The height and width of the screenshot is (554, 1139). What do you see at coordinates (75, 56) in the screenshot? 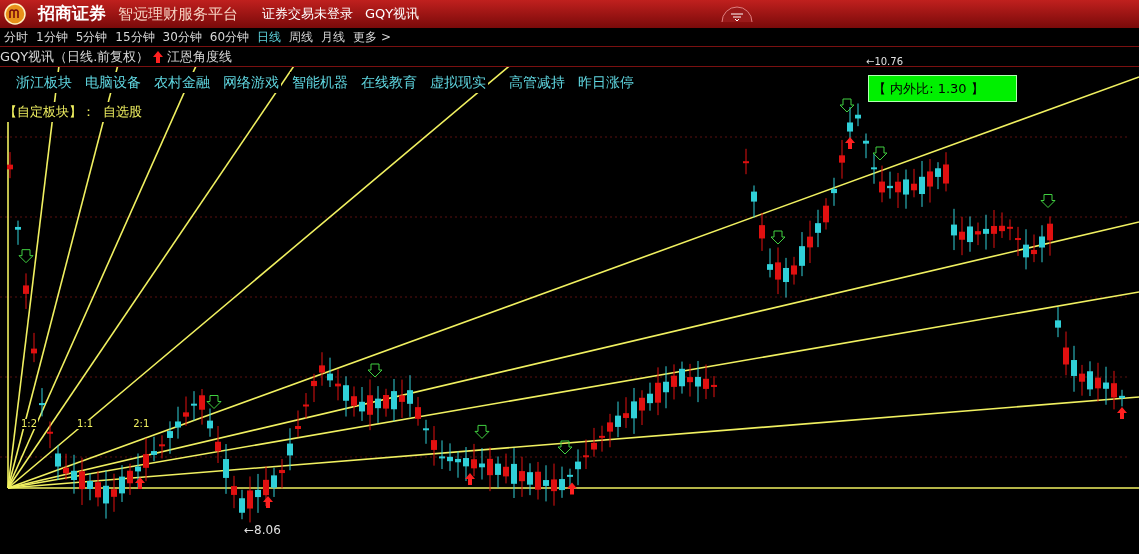
I see `chart-title: GQY视讯（日线.前复权）` at bounding box center [75, 56].